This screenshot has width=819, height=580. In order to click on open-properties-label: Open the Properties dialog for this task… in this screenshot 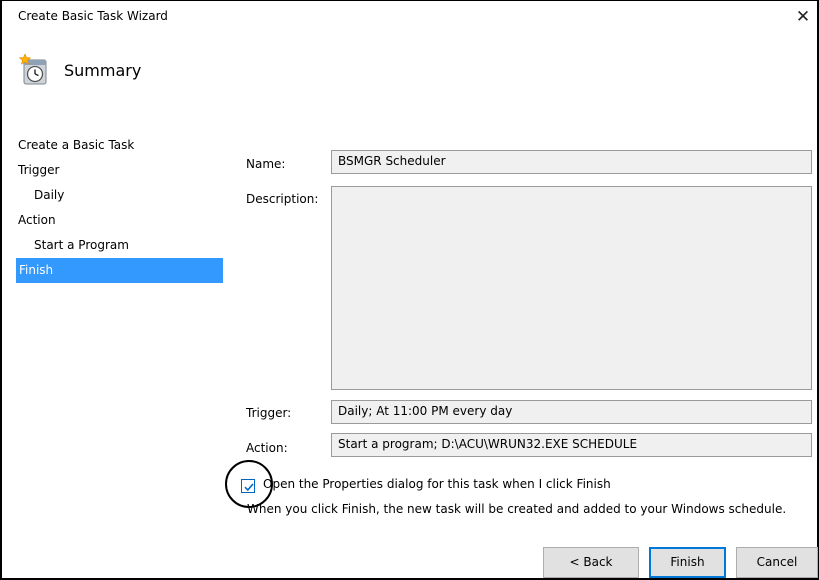, I will do `click(437, 484)`.